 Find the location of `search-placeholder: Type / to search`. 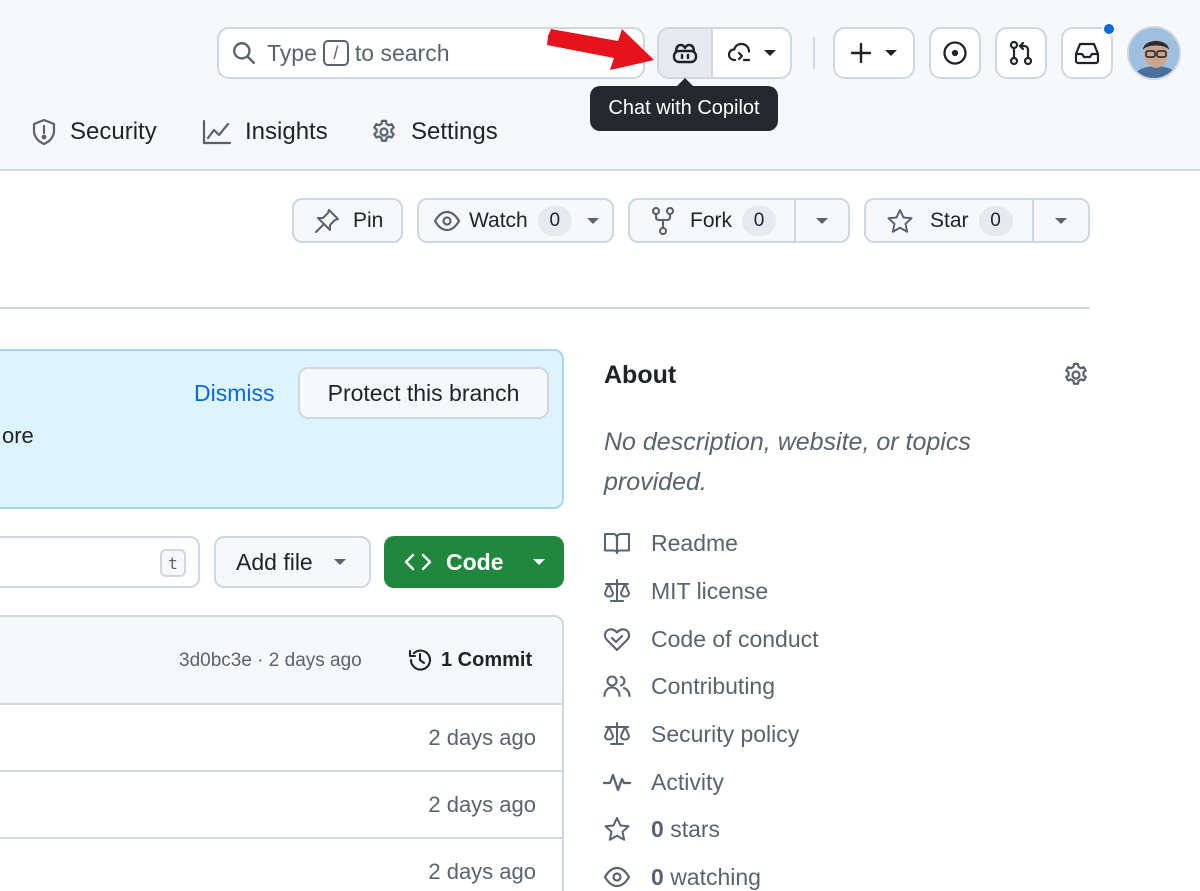

search-placeholder: Type / to search is located at coordinates (358, 53).